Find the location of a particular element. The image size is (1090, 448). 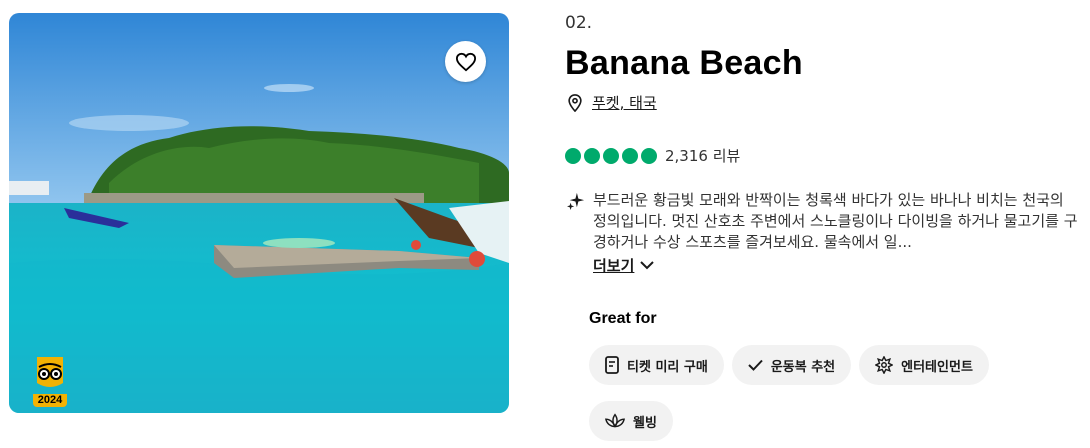

chip-entertainment: 엔터테인먼트 is located at coordinates (924, 365).